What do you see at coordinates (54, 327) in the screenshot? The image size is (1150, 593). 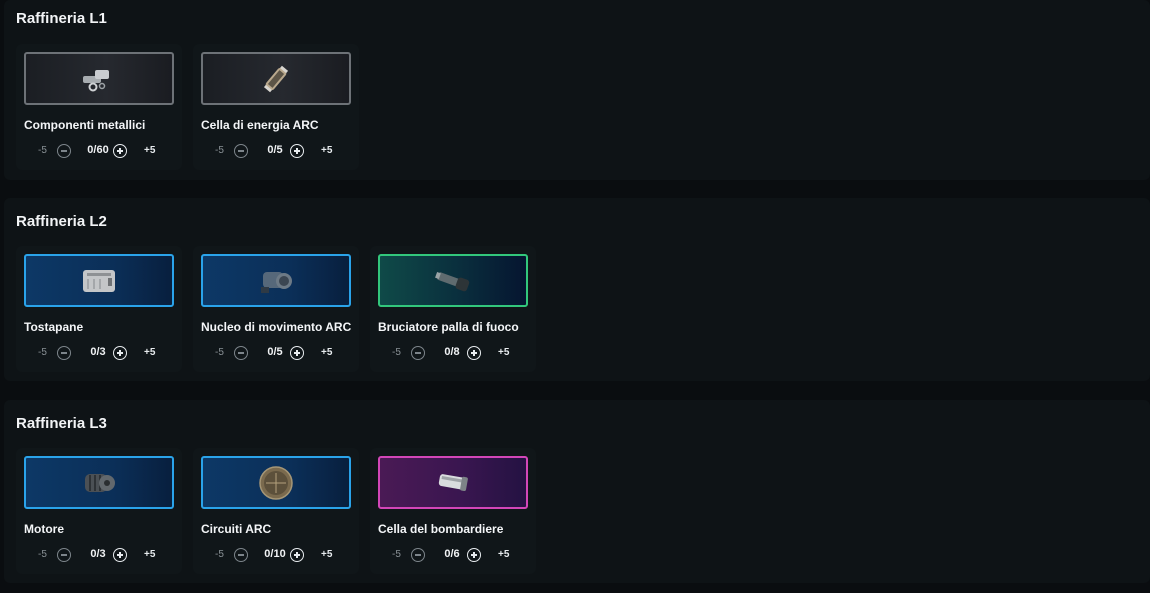 I see `item-name: Tostapane` at bounding box center [54, 327].